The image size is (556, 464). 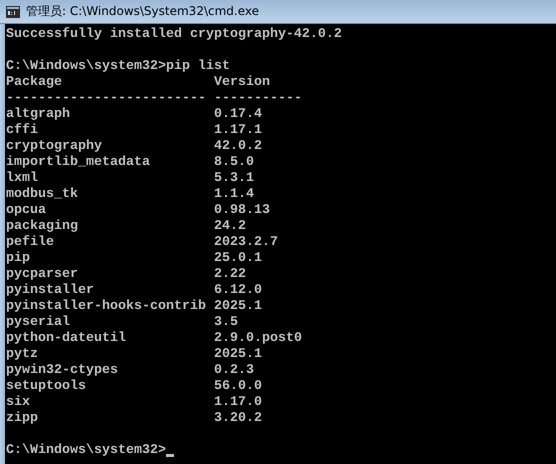 I want to click on package-name: opcua, so click(x=26, y=211).